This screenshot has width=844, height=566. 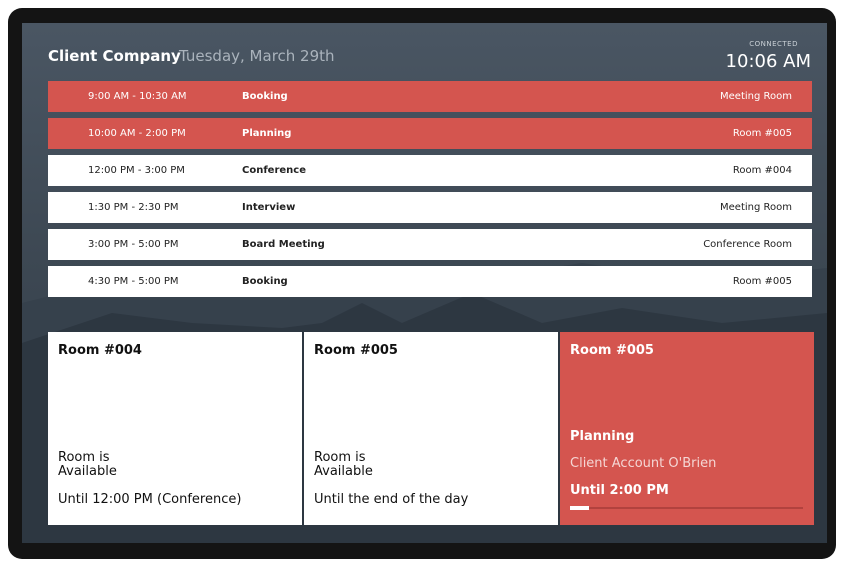 I want to click on event-time: 9:00 AM - 10:30 AM, so click(x=137, y=96).